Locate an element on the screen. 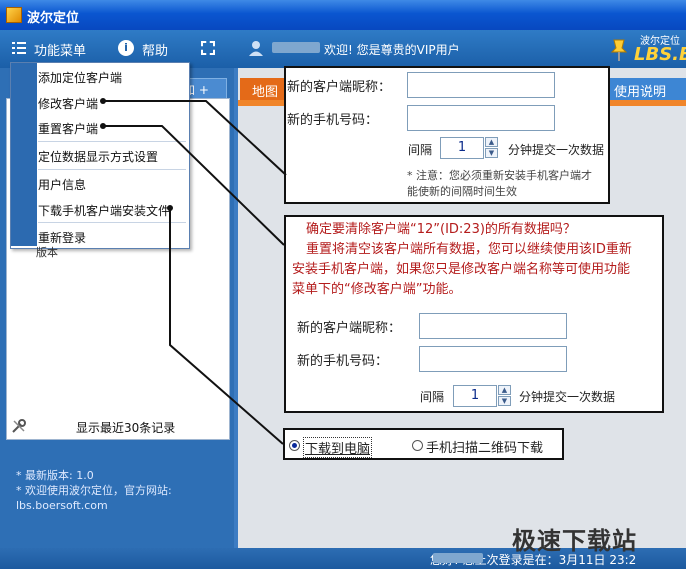 This screenshot has height=569, width=686. watermark: 极速下载站 is located at coordinates (574, 541).